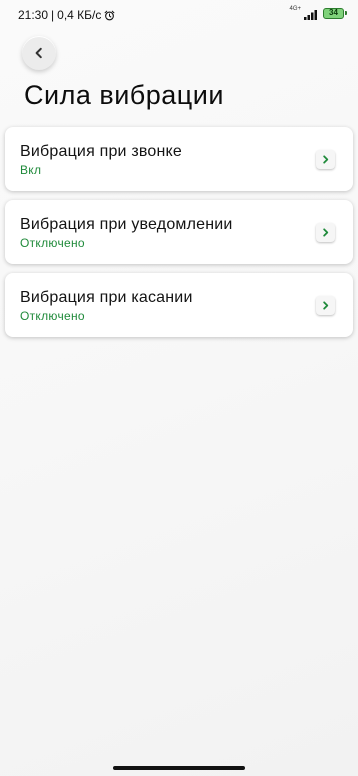  What do you see at coordinates (126, 224) in the screenshot?
I see `item-title: Вибрация при уведомлении` at bounding box center [126, 224].